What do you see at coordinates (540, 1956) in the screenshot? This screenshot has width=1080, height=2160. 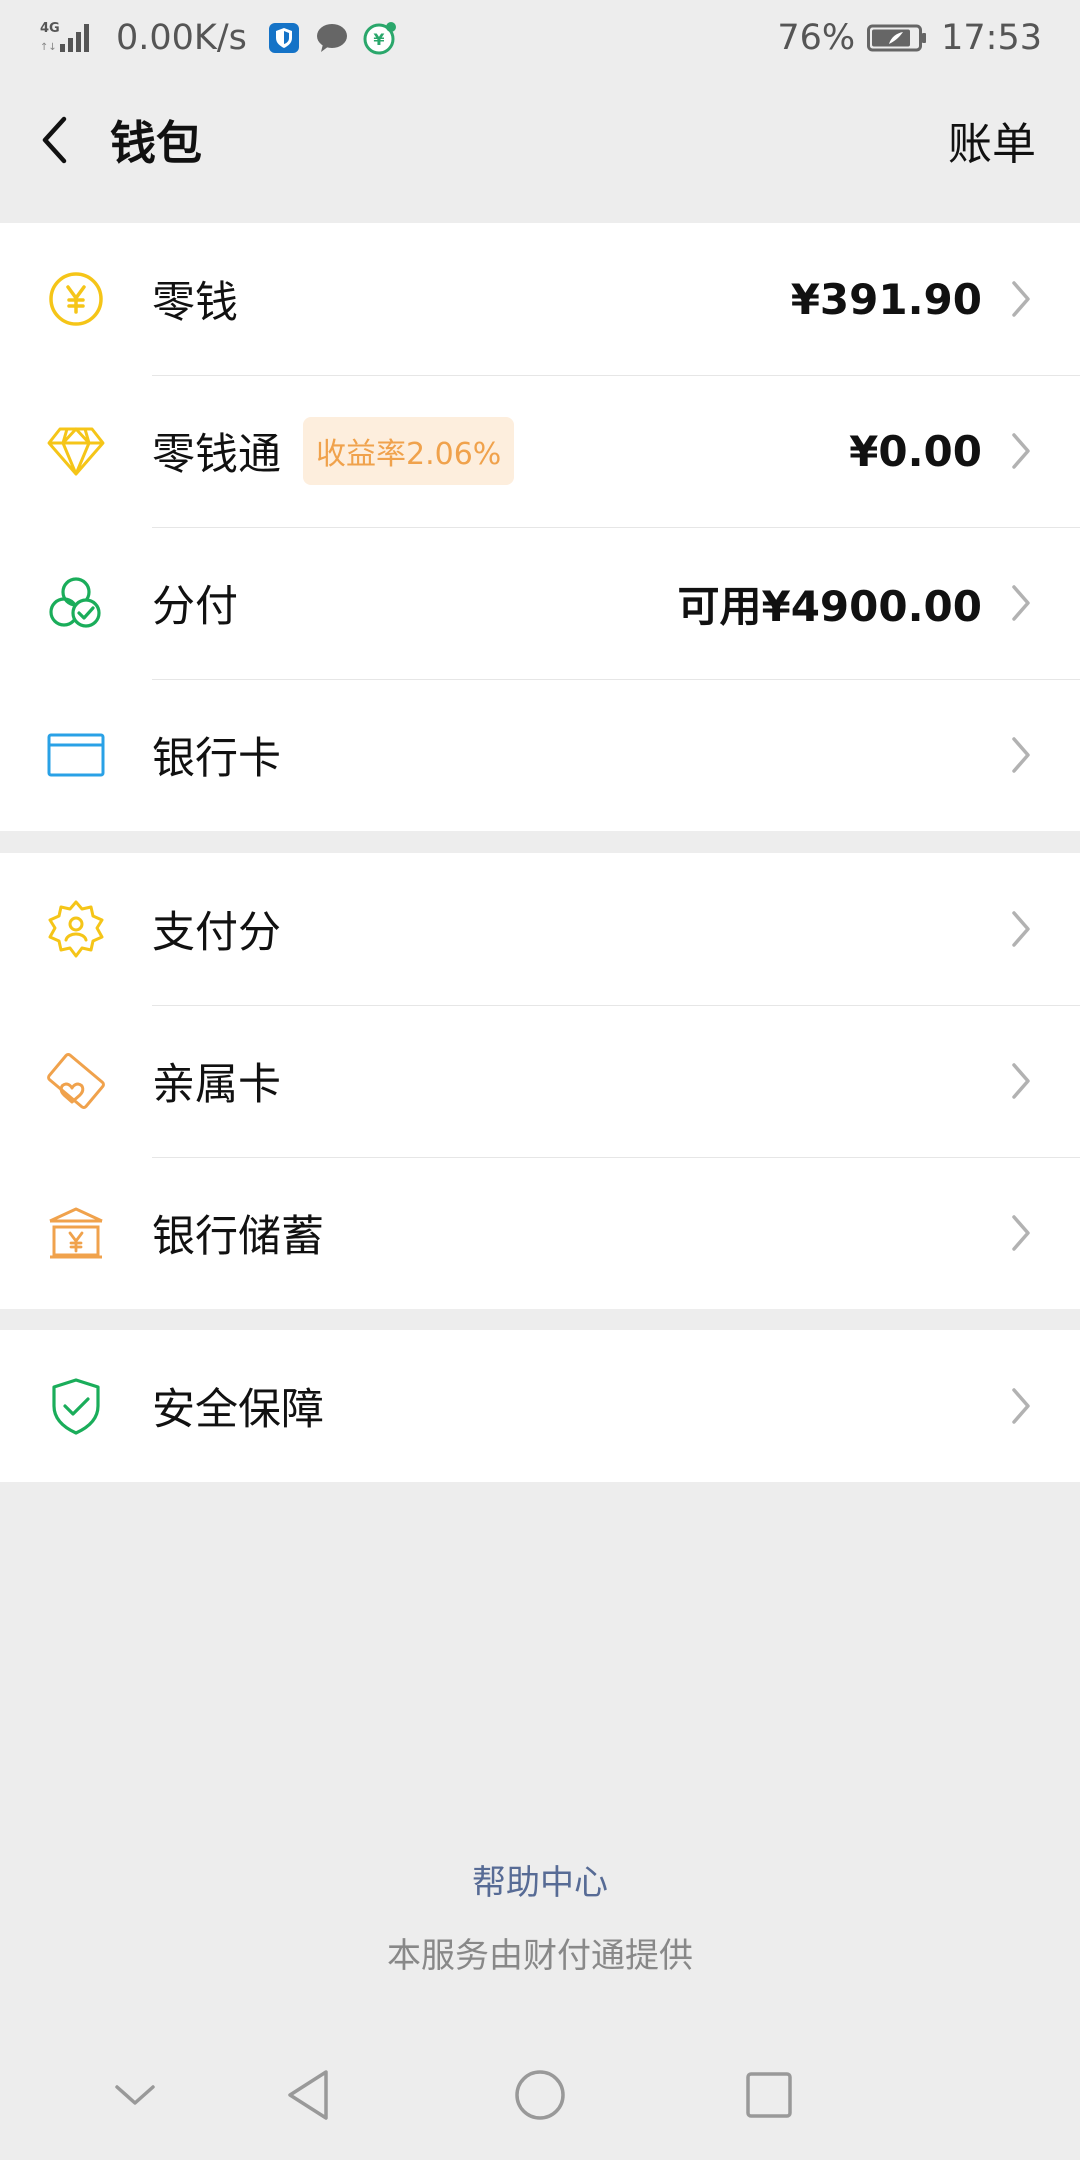 I see `service-provider-note: 本服务由财付通提供` at bounding box center [540, 1956].